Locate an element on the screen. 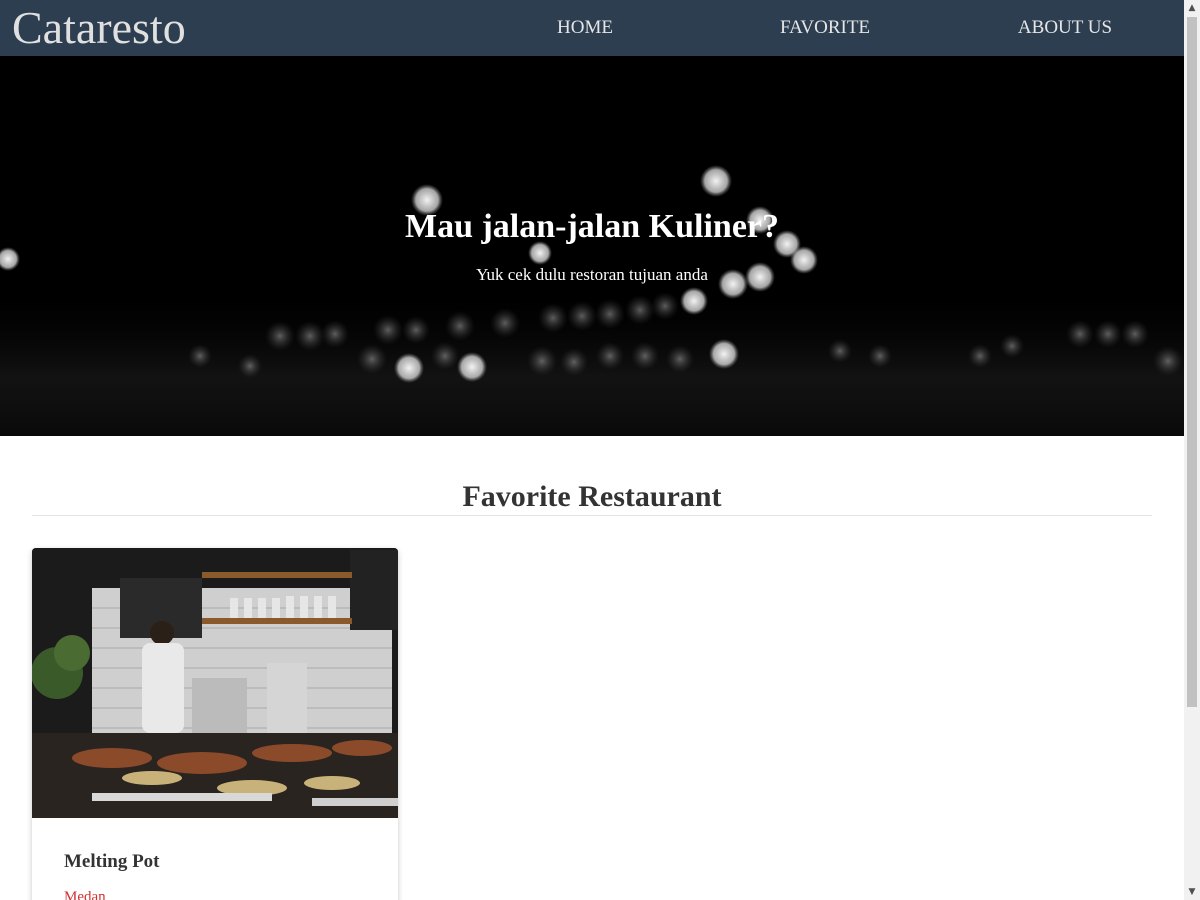 The width and height of the screenshot is (1200, 900). restaurant-card: Melting Pot Medan is located at coordinates (215, 724).